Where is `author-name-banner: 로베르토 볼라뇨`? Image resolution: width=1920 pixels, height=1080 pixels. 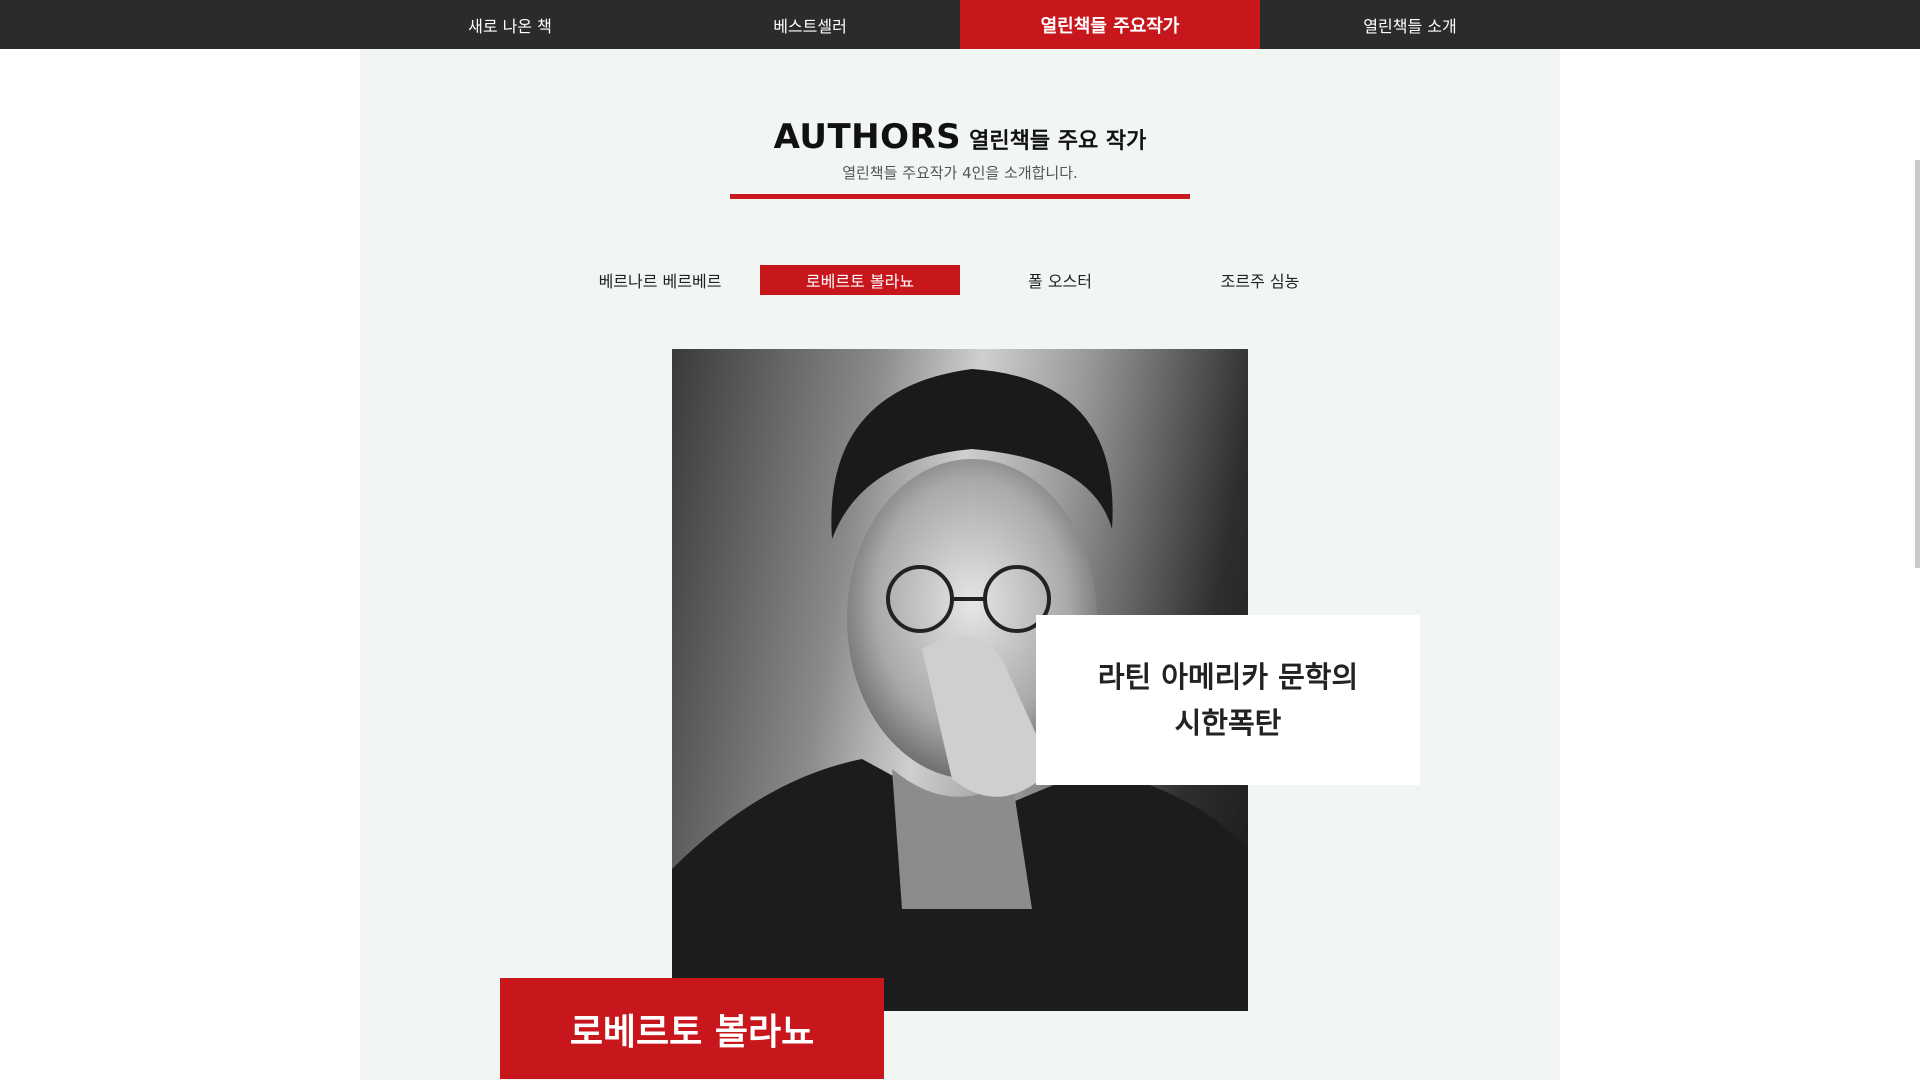 author-name-banner: 로베르토 볼라뇨 is located at coordinates (692, 1028).